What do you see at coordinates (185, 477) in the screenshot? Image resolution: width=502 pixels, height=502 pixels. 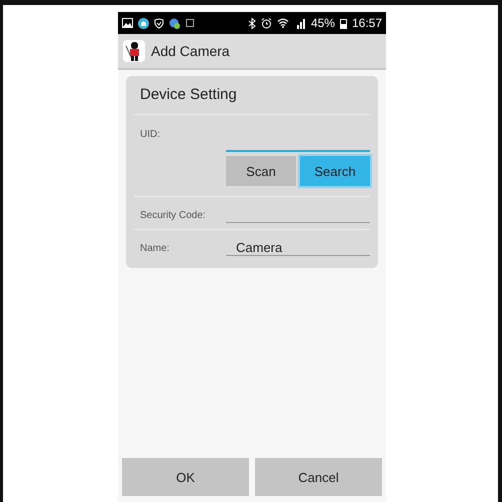 I see `dialog-button: OK` at bounding box center [185, 477].